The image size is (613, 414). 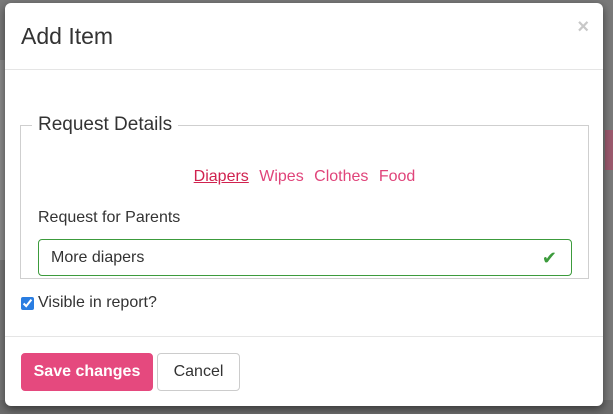 I want to click on request-details-legend: Request Details, so click(x=105, y=124).